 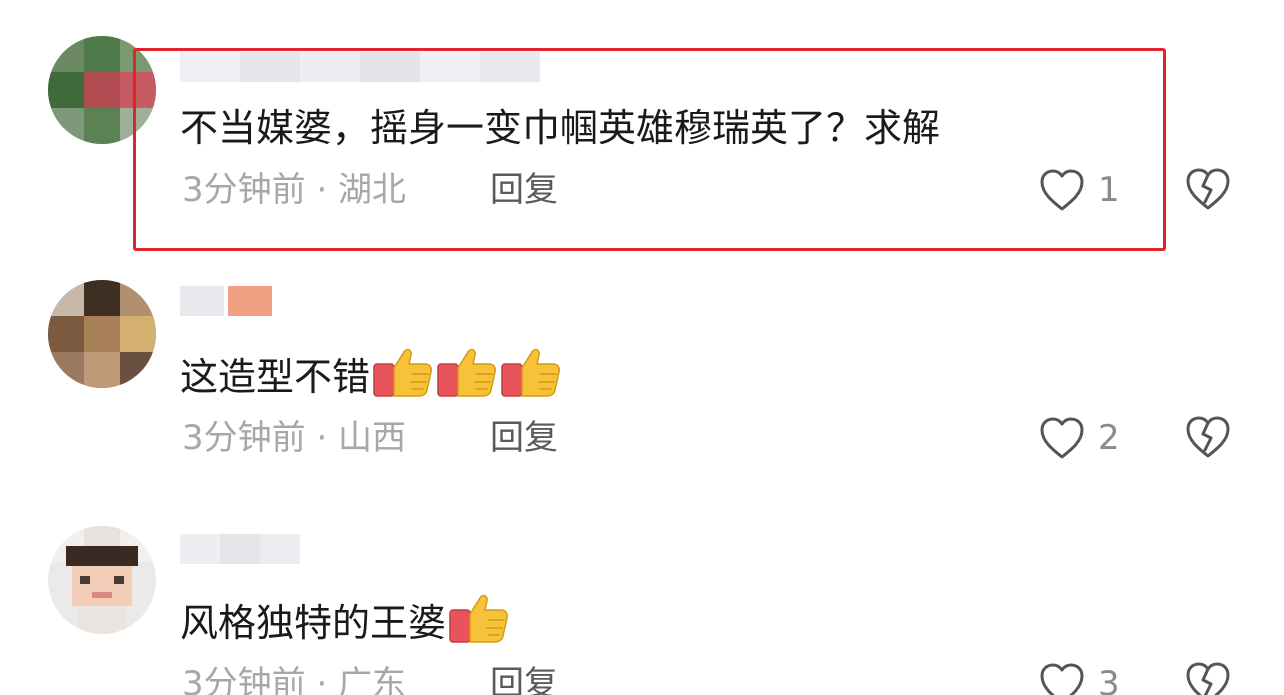 I want to click on comment-text: 这造型不错, so click(x=371, y=373).